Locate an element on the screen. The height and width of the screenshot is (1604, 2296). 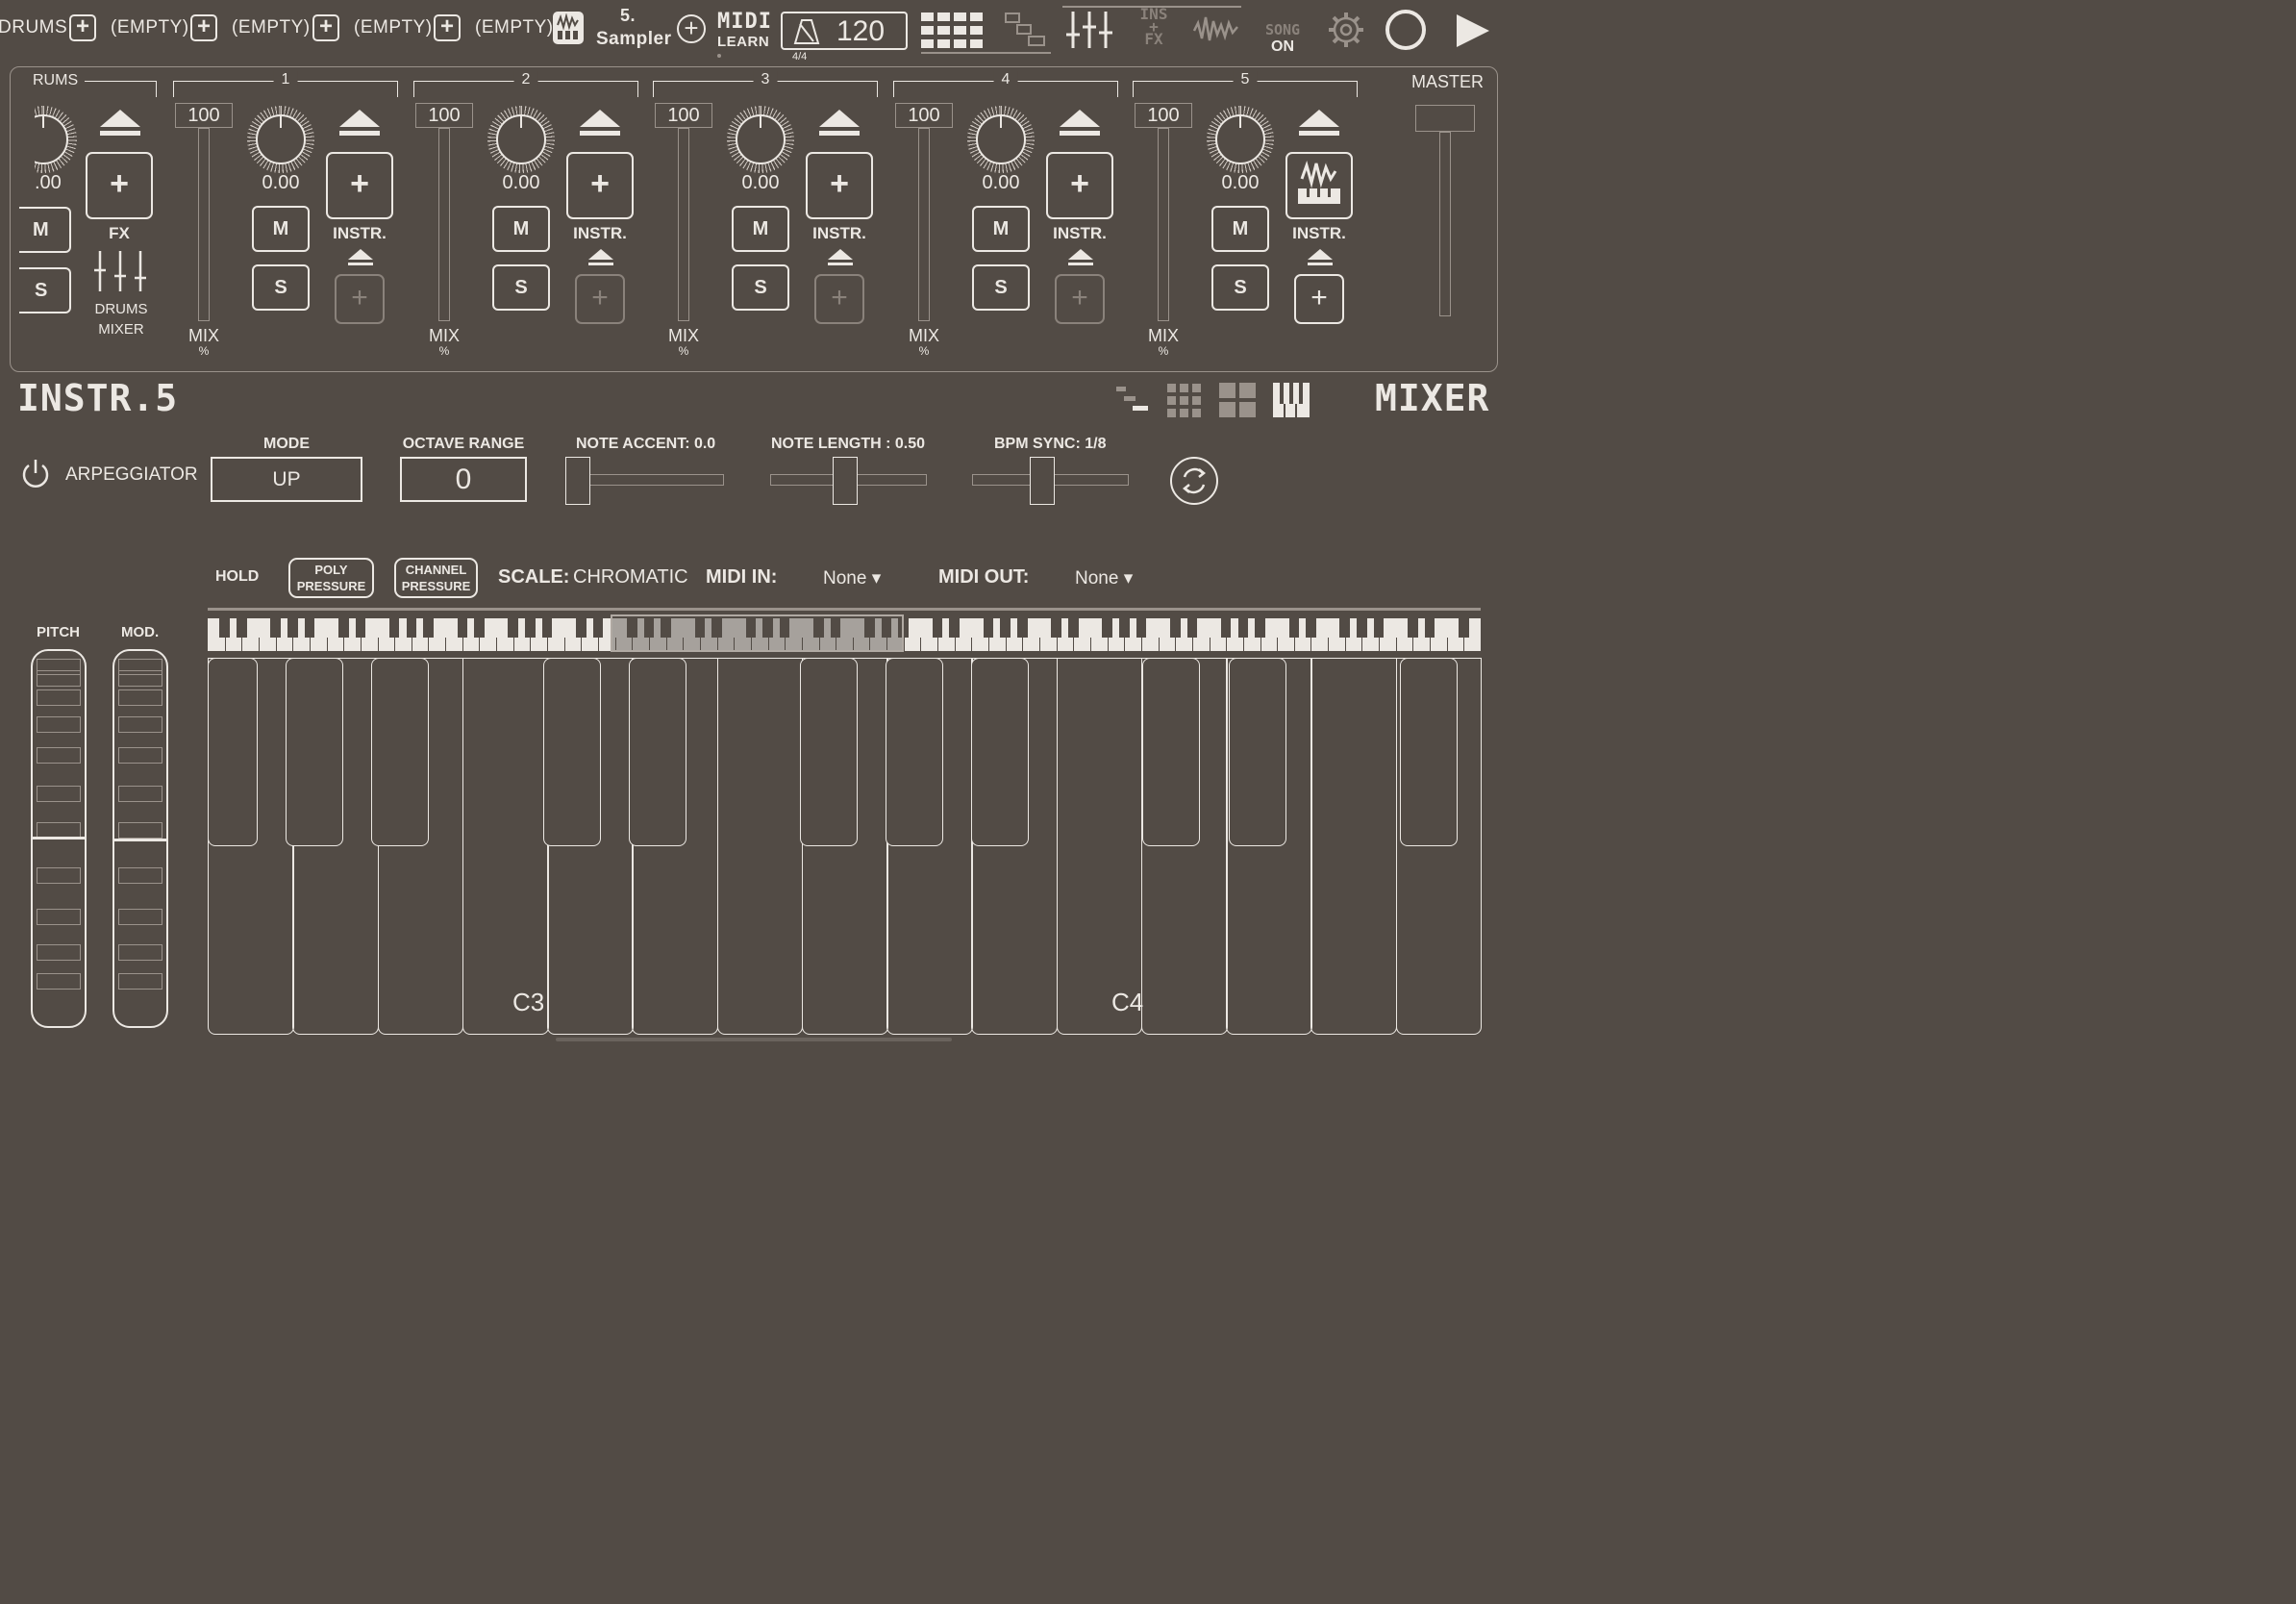
mixer-sliders-icon is located at coordinates (1089, 30).